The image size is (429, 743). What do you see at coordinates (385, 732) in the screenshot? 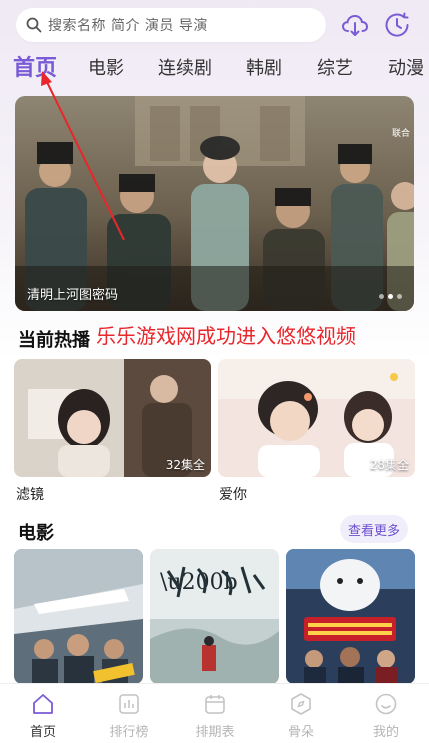
I see `nav-label: 我的` at bounding box center [385, 732].